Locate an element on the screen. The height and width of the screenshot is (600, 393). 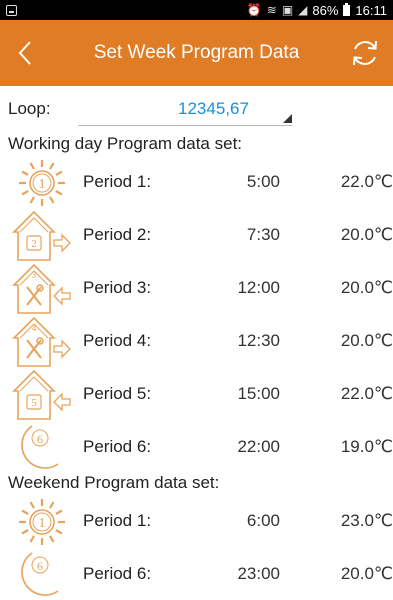
house-return-icon: 5 is located at coordinates (42, 395).